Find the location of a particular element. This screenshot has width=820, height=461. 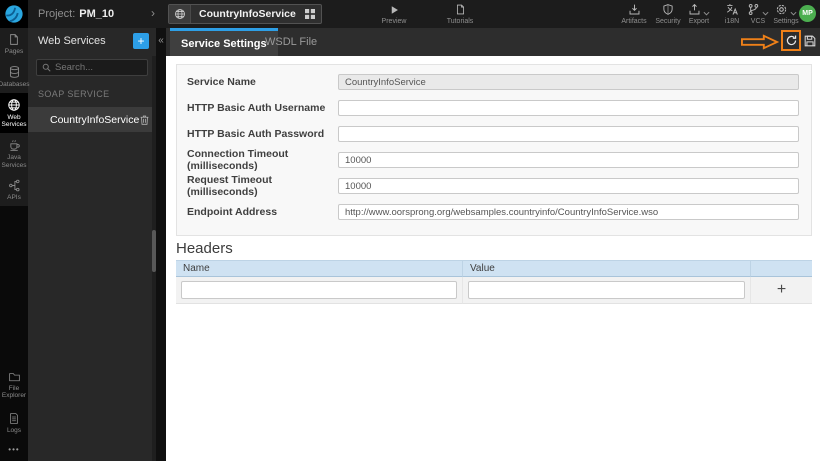

project-label: Project: is located at coordinates (57, 14).